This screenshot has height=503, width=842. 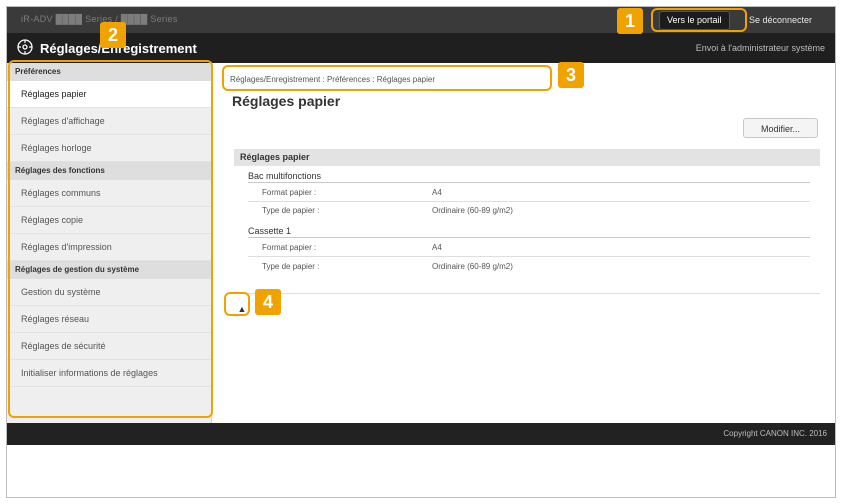 What do you see at coordinates (527, 157) in the screenshot?
I see `section-header: Réglages papier` at bounding box center [527, 157].